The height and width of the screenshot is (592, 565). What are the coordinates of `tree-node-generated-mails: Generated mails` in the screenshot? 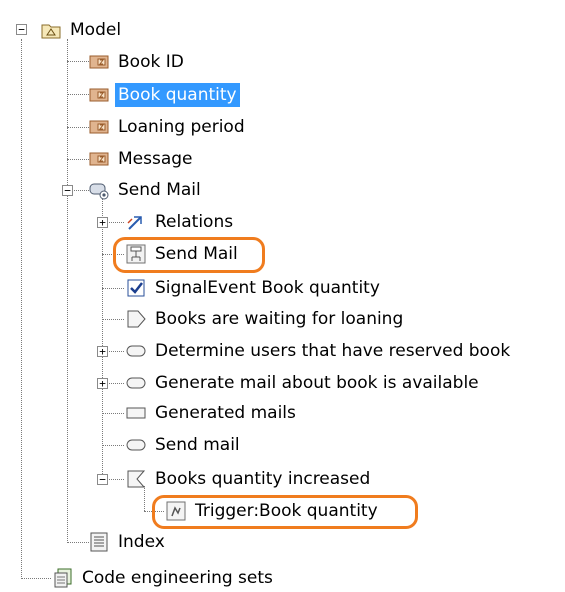 It's located at (212, 413).